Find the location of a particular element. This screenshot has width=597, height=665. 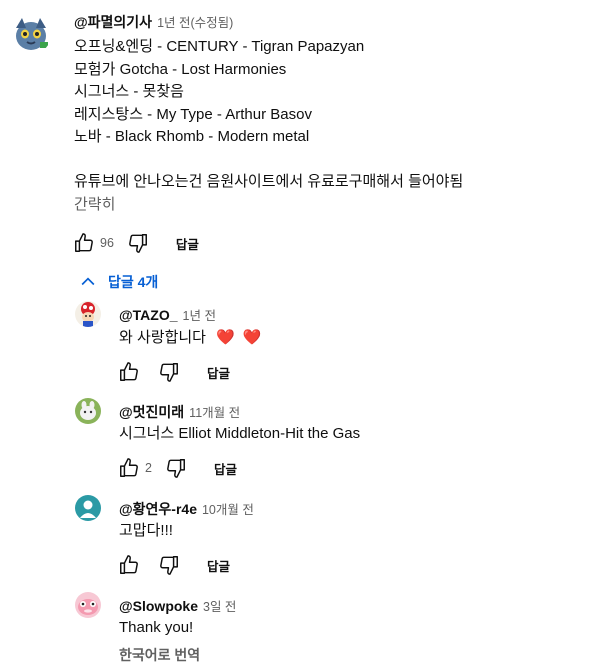

comment-line: 시그너스 - 못찾음 is located at coordinates (129, 91).